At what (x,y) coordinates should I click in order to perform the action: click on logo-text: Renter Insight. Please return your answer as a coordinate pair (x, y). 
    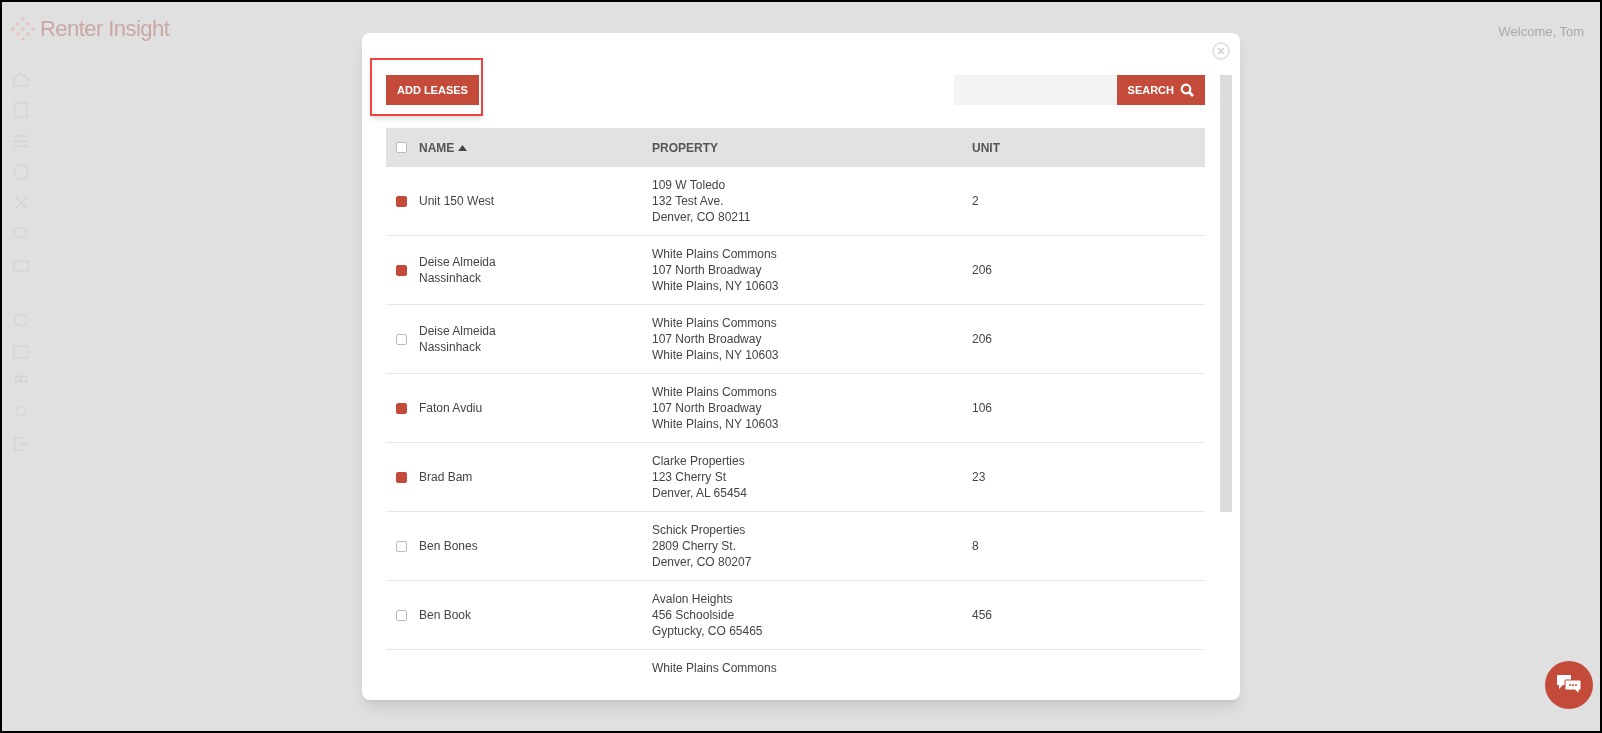
    Looking at the image, I should click on (105, 29).